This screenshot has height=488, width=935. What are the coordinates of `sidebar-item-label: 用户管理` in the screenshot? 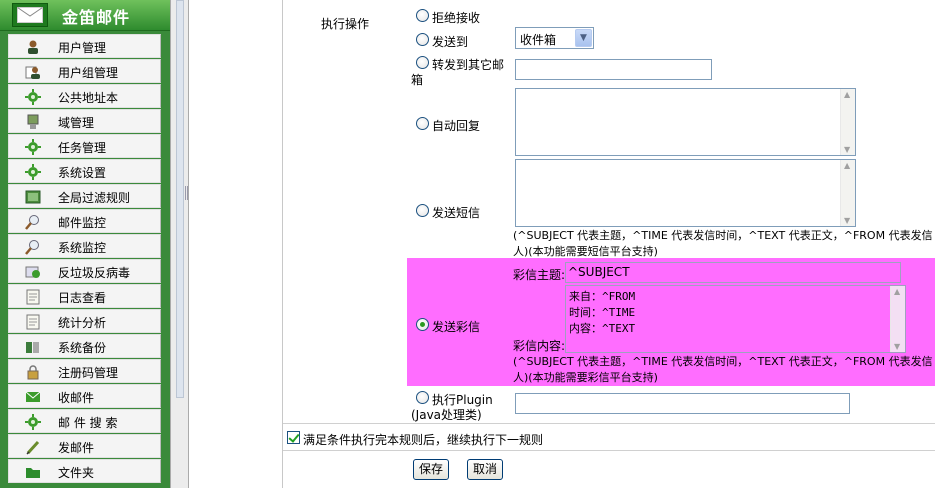 It's located at (82, 48).